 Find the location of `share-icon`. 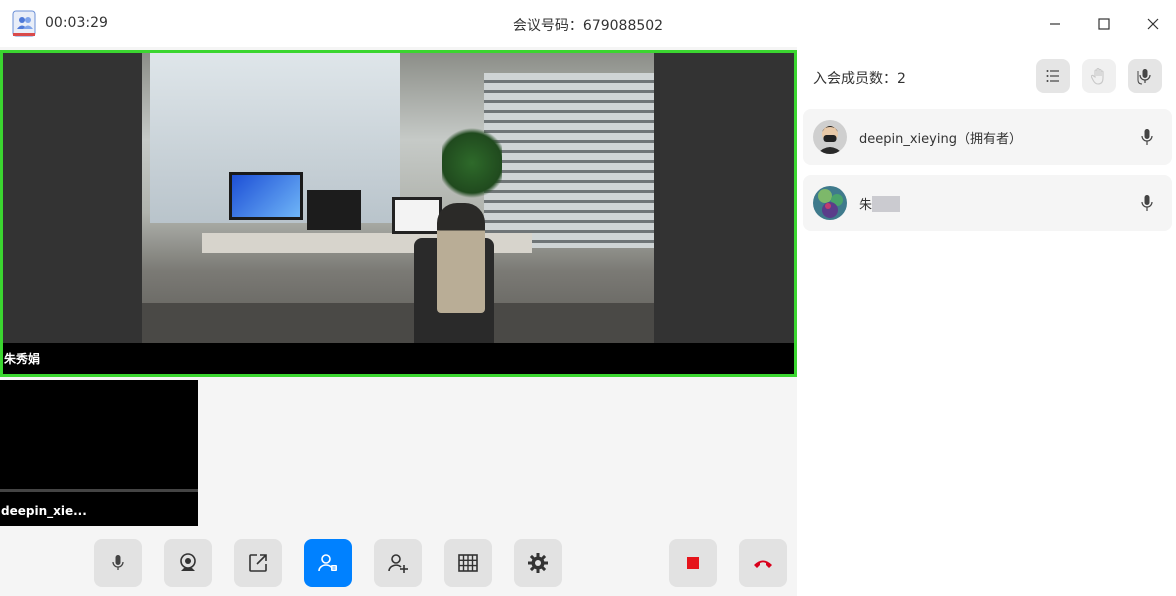

share-icon is located at coordinates (258, 563).